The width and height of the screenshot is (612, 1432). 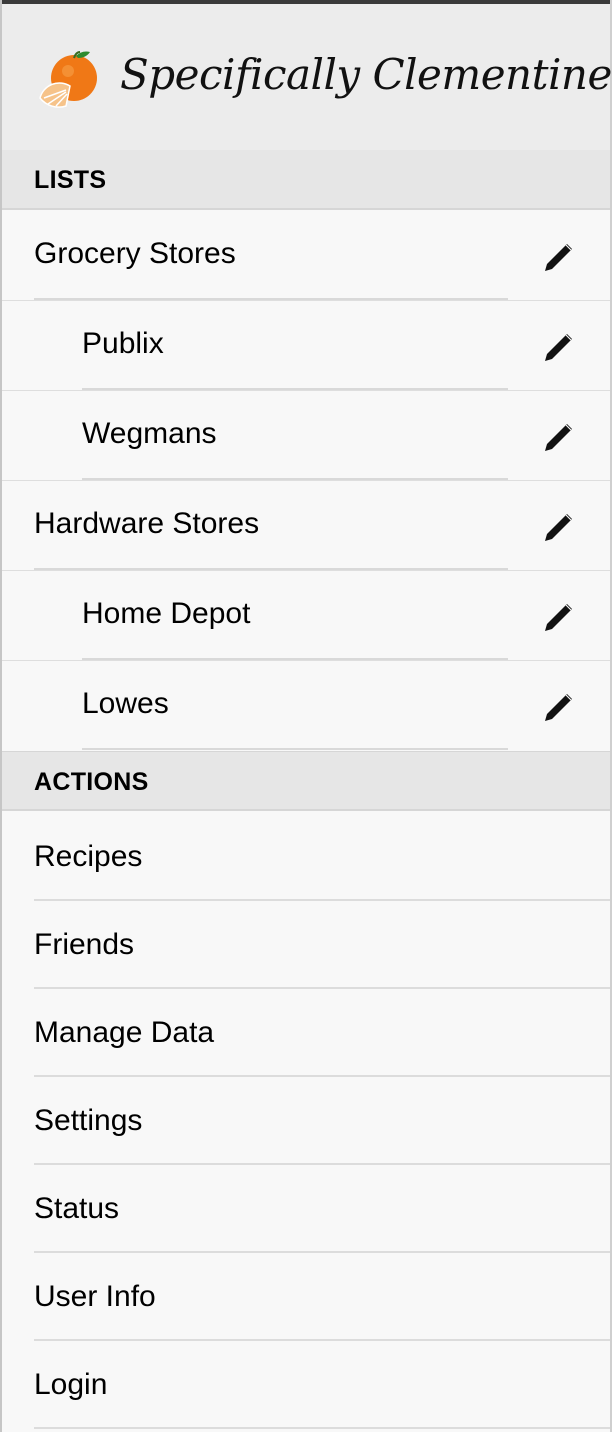 I want to click on list-item-publix: Publix, so click(x=306, y=345).